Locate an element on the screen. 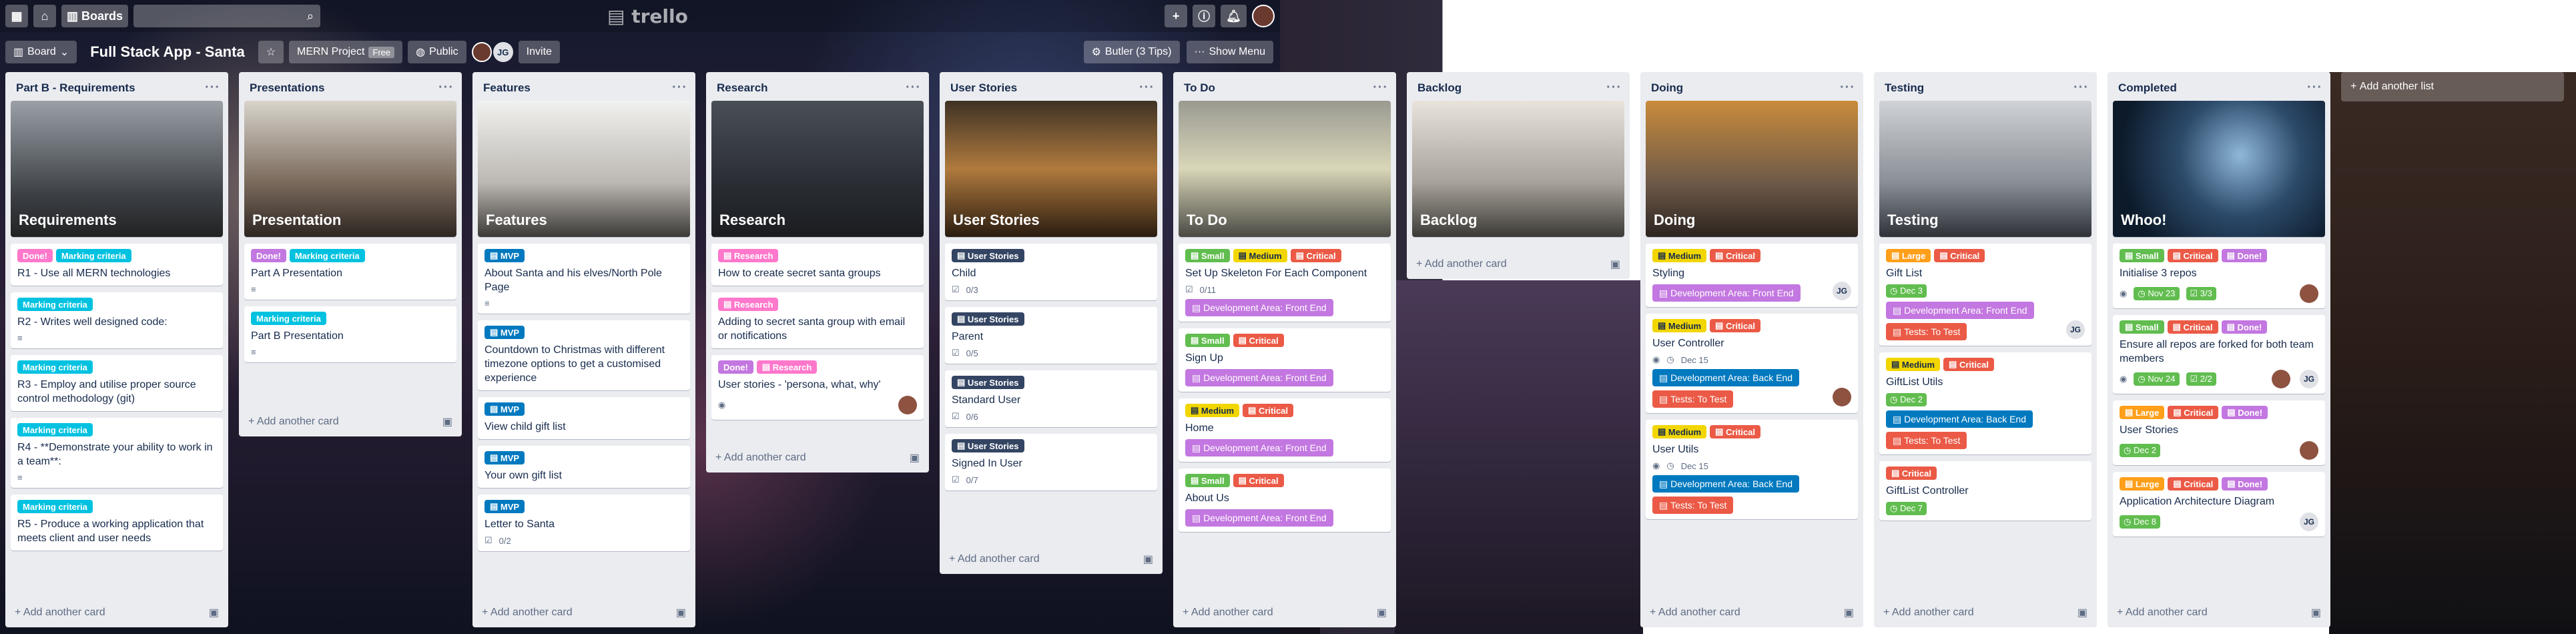 The height and width of the screenshot is (634, 2576). card-cover: Doing is located at coordinates (1752, 169).